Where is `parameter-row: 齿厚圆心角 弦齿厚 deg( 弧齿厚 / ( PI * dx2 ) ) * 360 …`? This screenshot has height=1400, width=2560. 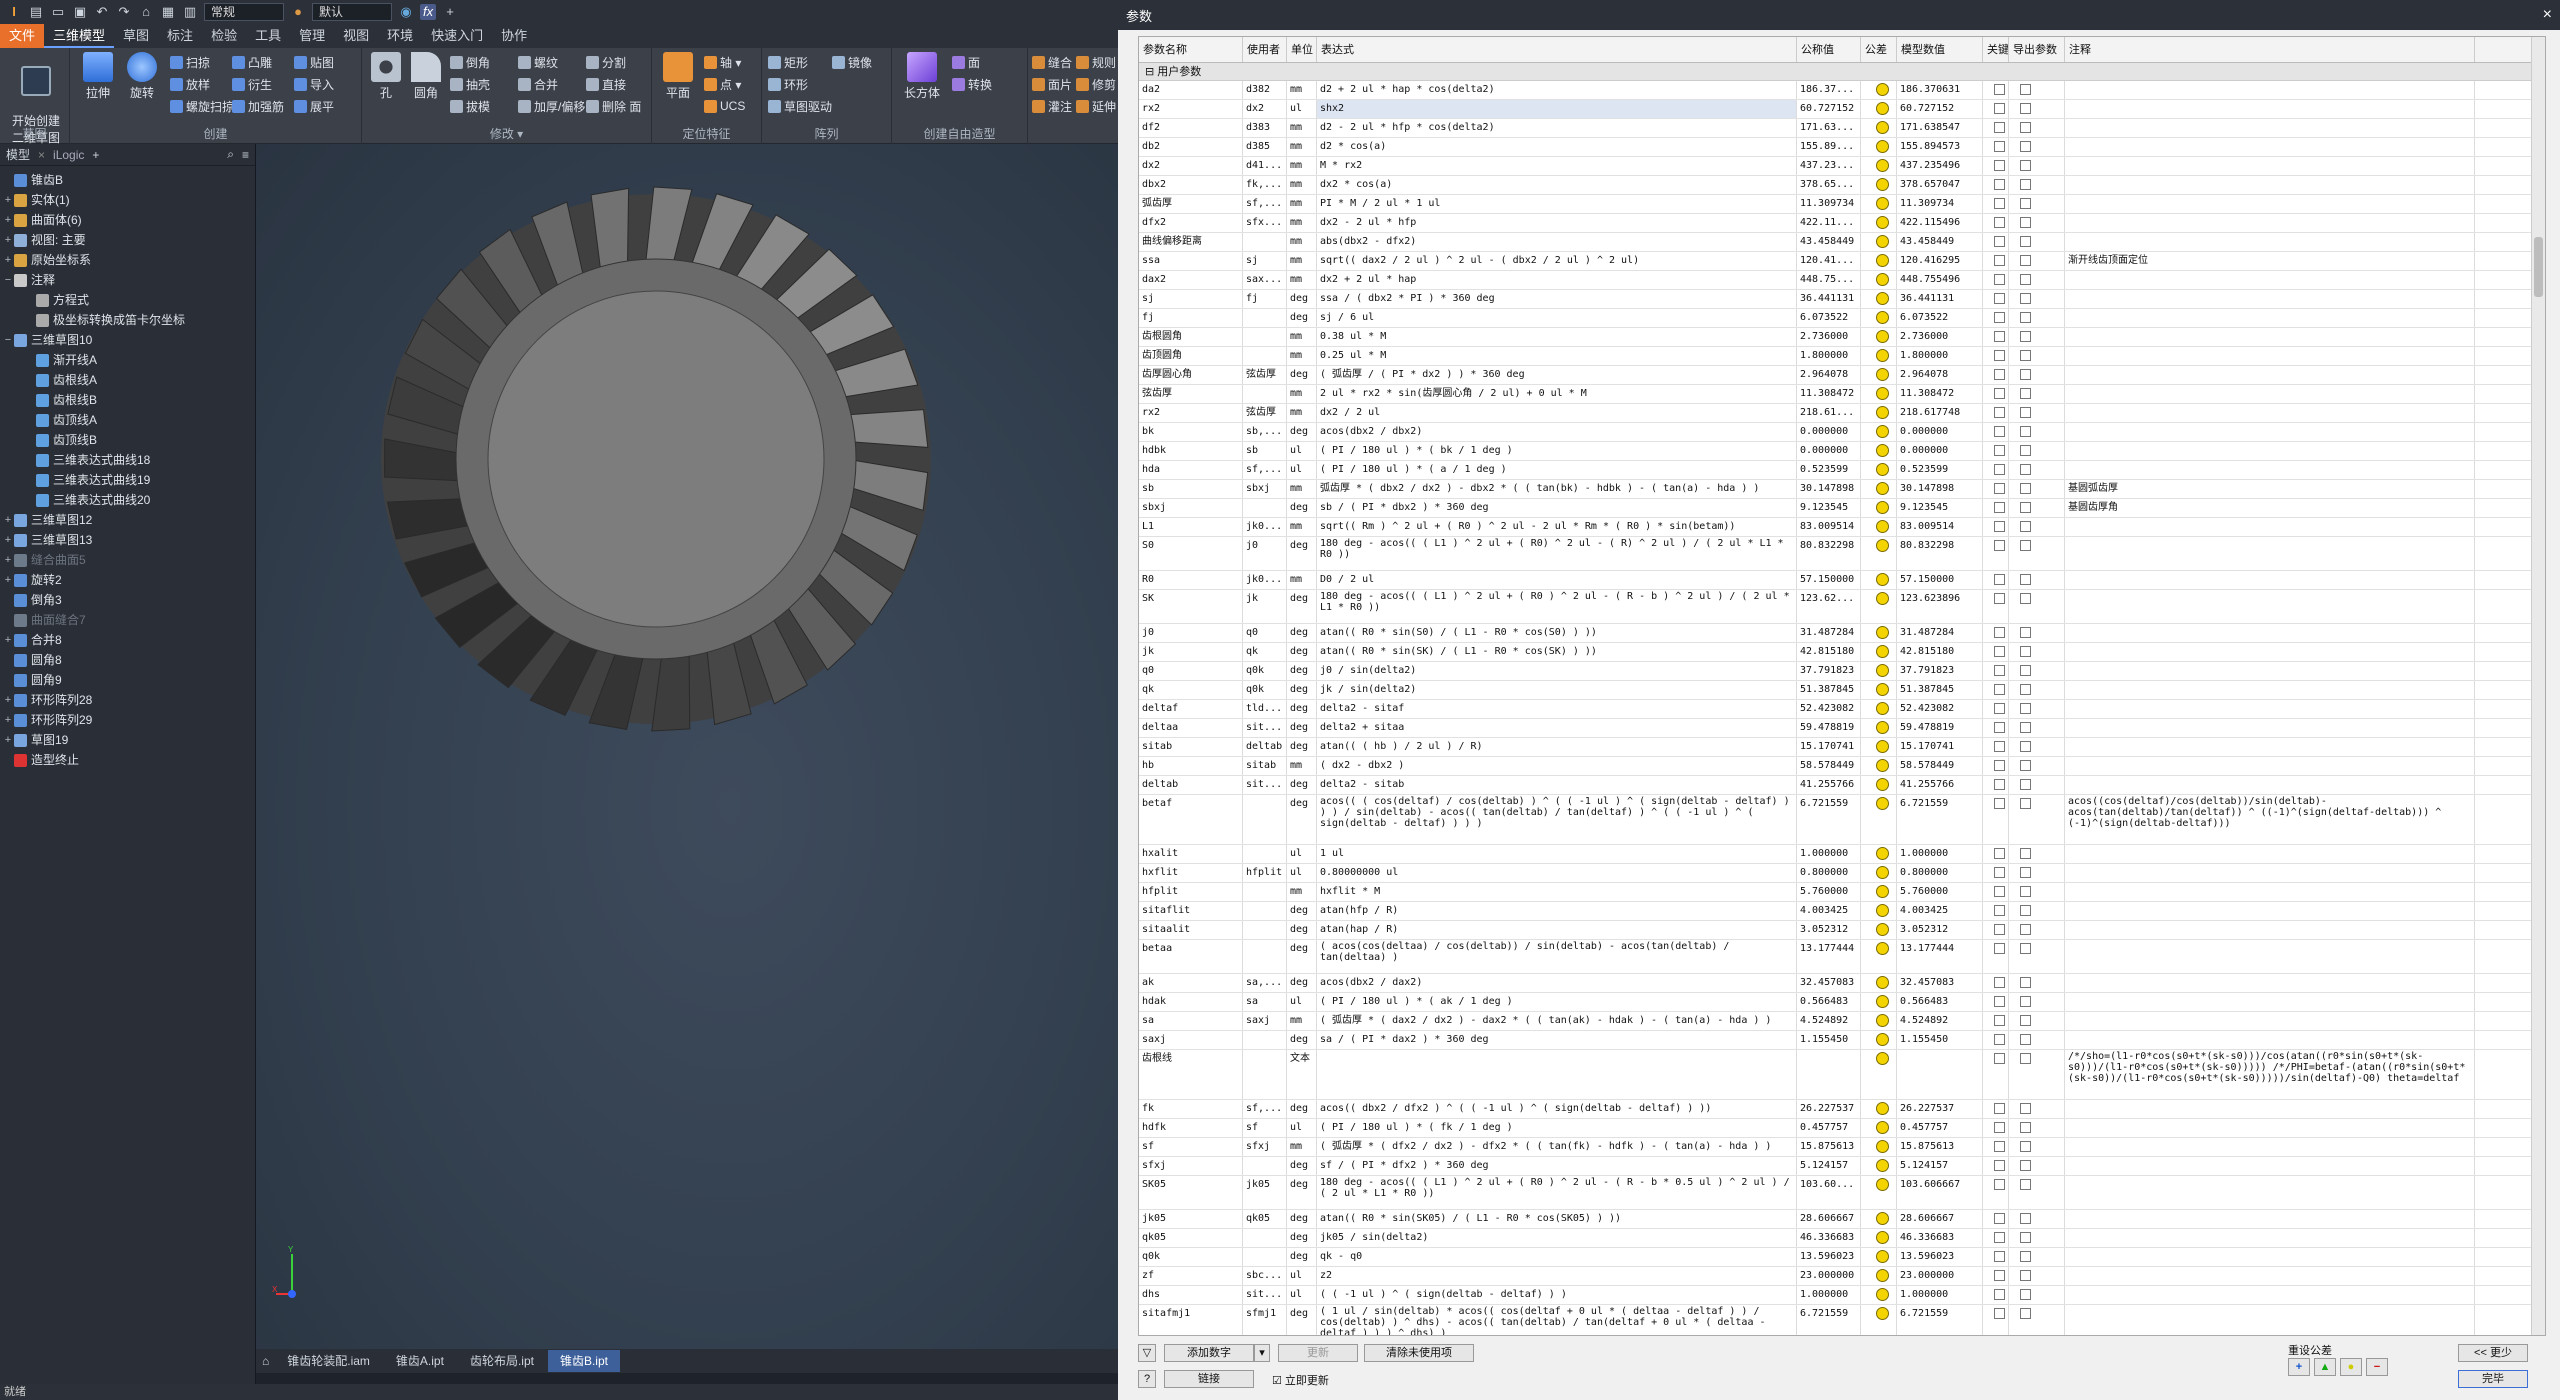
parameter-row: 齿厚圆心角 弦齿厚 deg( 弧齿厚 / ( PI * dx2 ) ) * 360 … is located at coordinates (1842, 375).